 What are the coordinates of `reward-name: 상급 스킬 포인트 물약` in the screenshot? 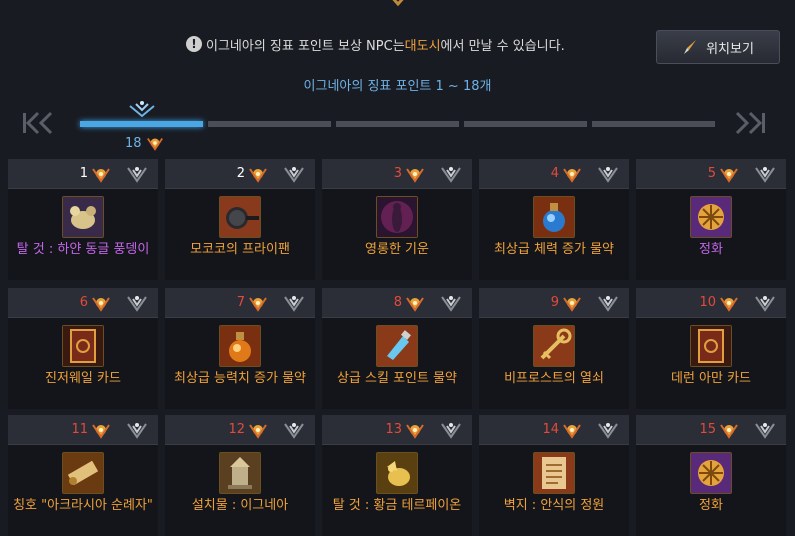 It's located at (397, 378).